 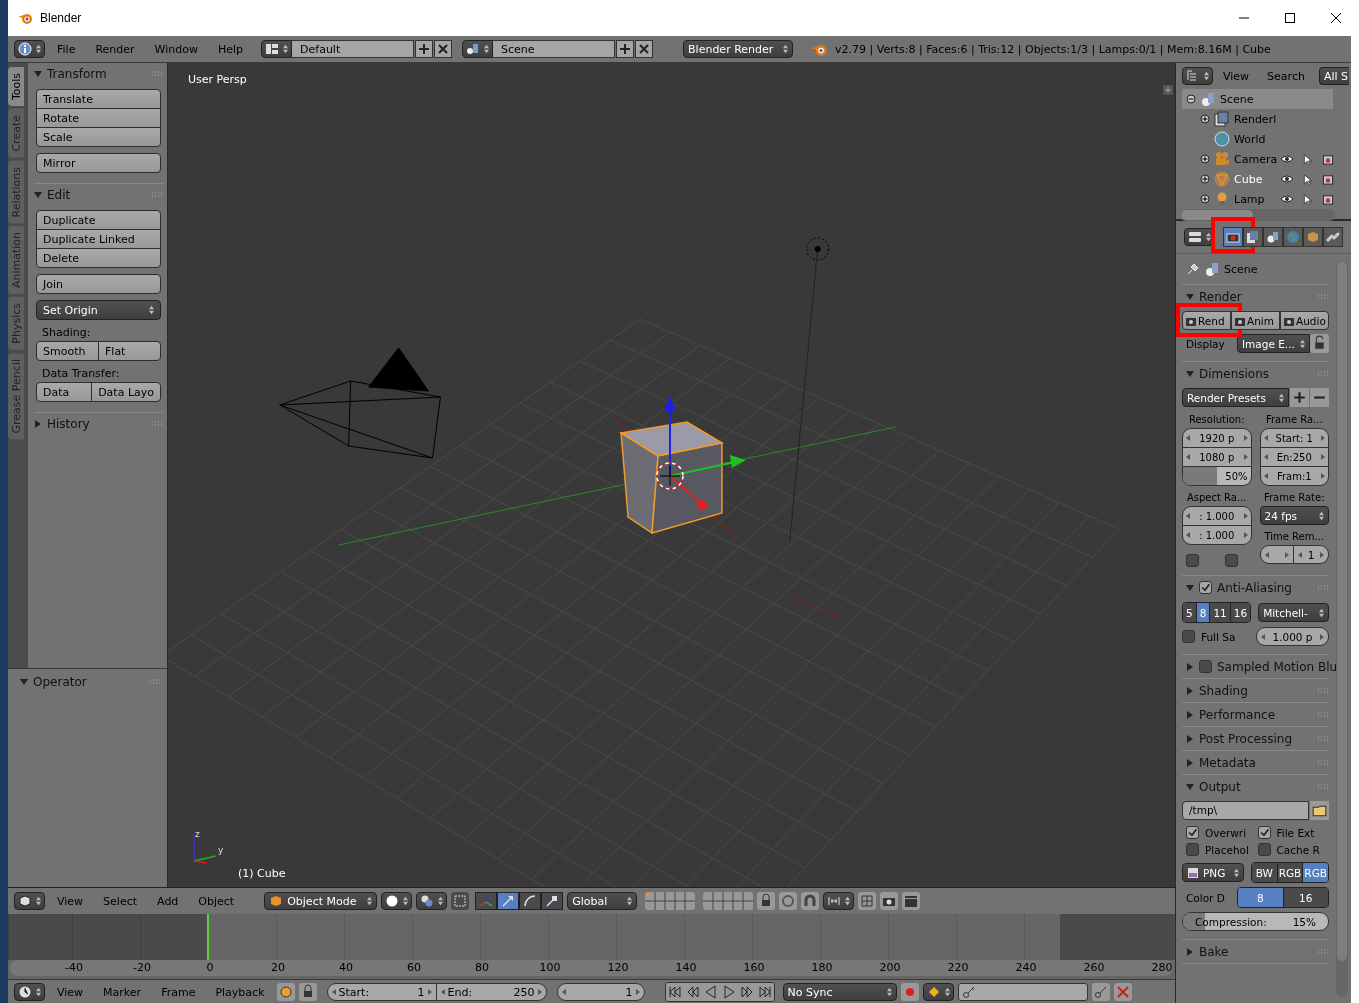 What do you see at coordinates (1213, 872) in the screenshot?
I see `file-format-dropdown: PNG` at bounding box center [1213, 872].